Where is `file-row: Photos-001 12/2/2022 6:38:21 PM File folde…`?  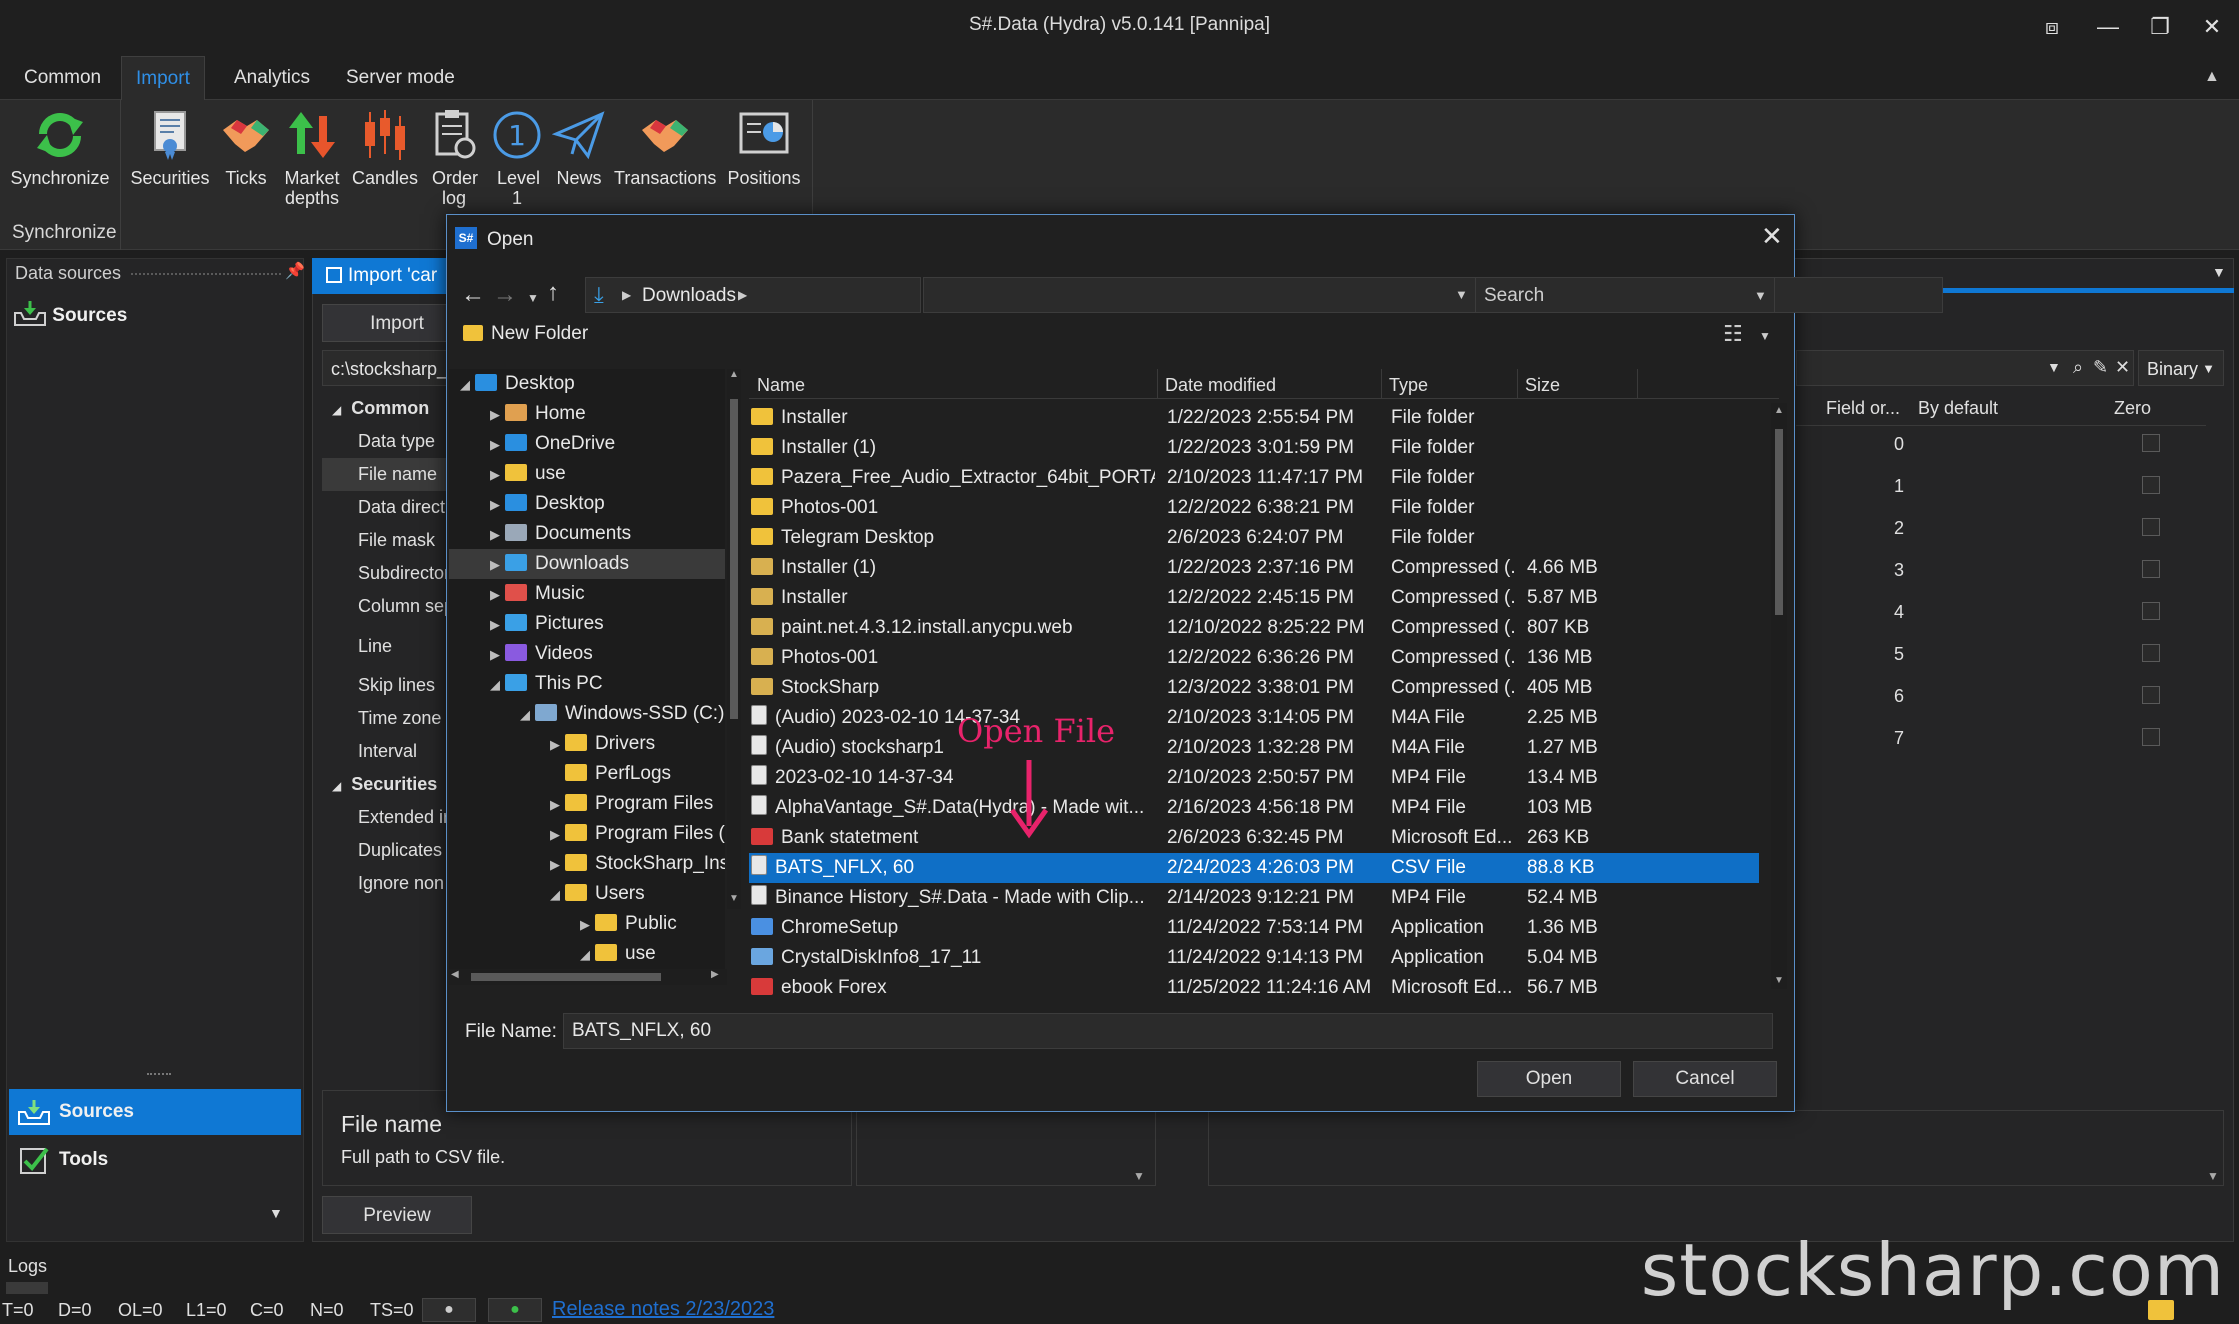 file-row: Photos-001 12/2/2022 6:38:21 PM File folde… is located at coordinates (1260, 508).